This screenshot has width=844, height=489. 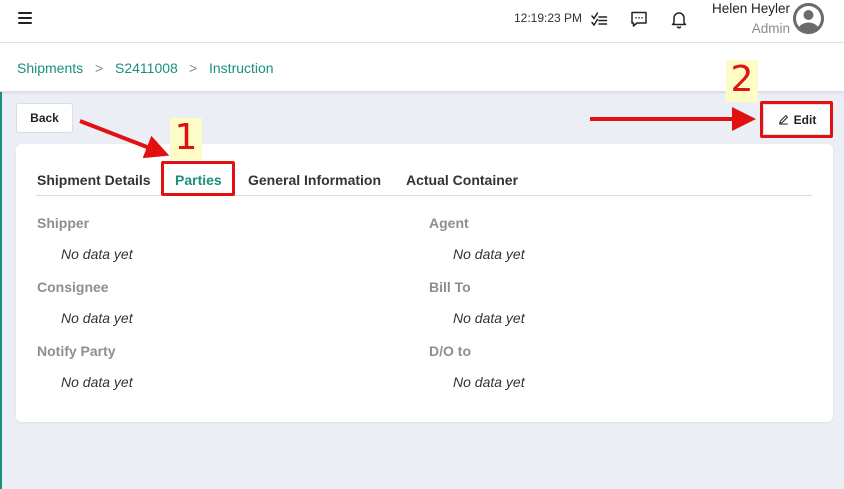 I want to click on tab-parties: Parties, so click(x=198, y=180).